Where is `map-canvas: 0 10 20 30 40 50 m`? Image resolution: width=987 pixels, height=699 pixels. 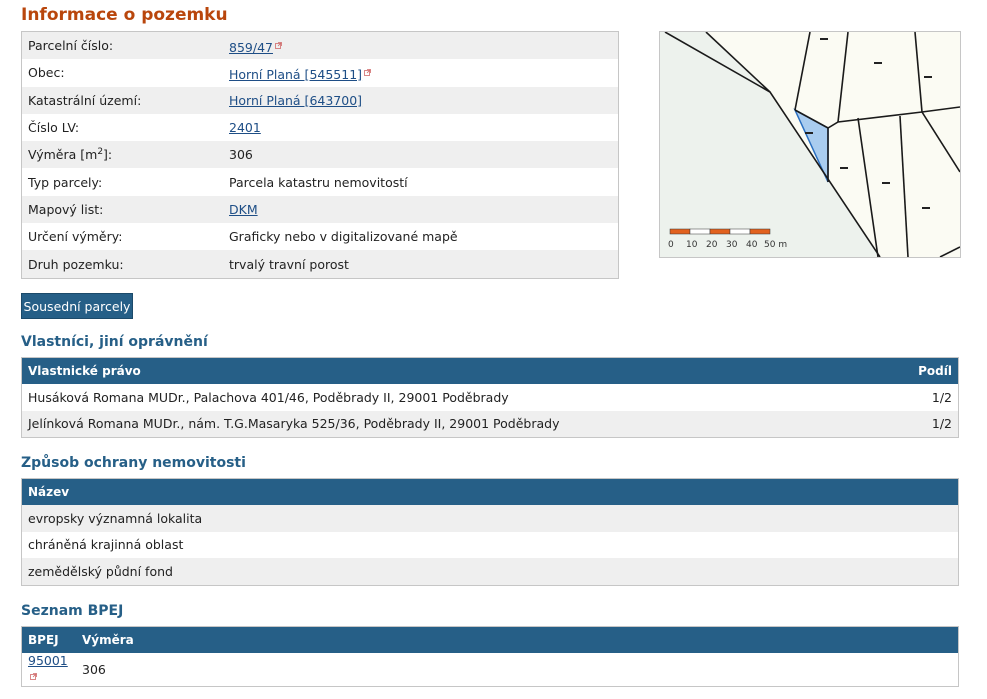 map-canvas: 0 10 20 30 40 50 m is located at coordinates (810, 144).